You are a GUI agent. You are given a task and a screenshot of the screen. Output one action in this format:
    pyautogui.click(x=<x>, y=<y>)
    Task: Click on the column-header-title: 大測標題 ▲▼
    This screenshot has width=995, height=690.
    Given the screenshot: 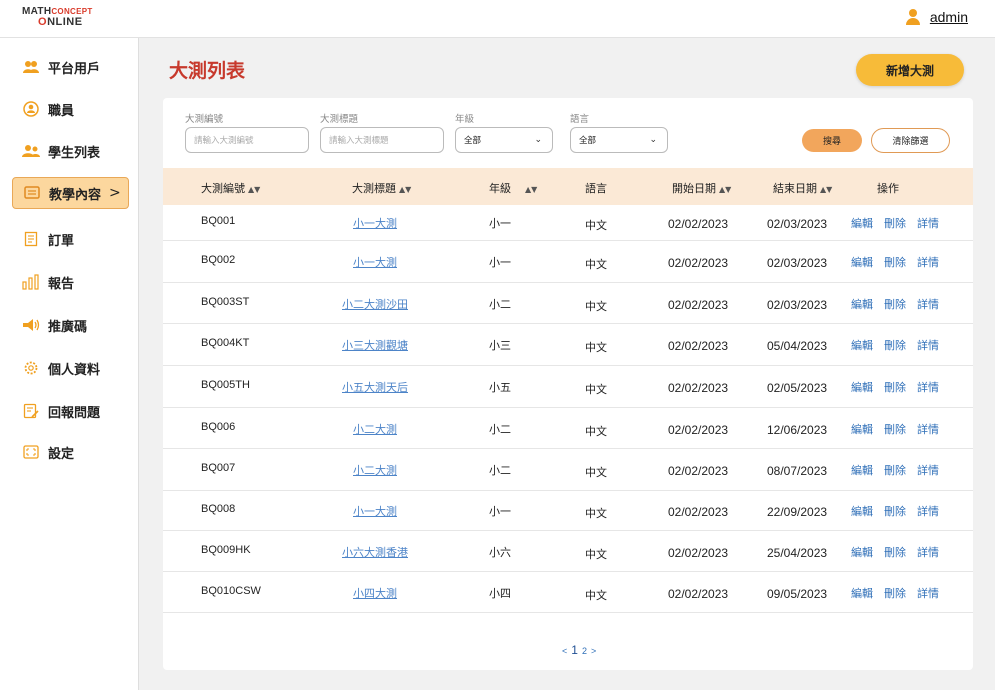 What is the action you would take?
    pyautogui.click(x=381, y=188)
    